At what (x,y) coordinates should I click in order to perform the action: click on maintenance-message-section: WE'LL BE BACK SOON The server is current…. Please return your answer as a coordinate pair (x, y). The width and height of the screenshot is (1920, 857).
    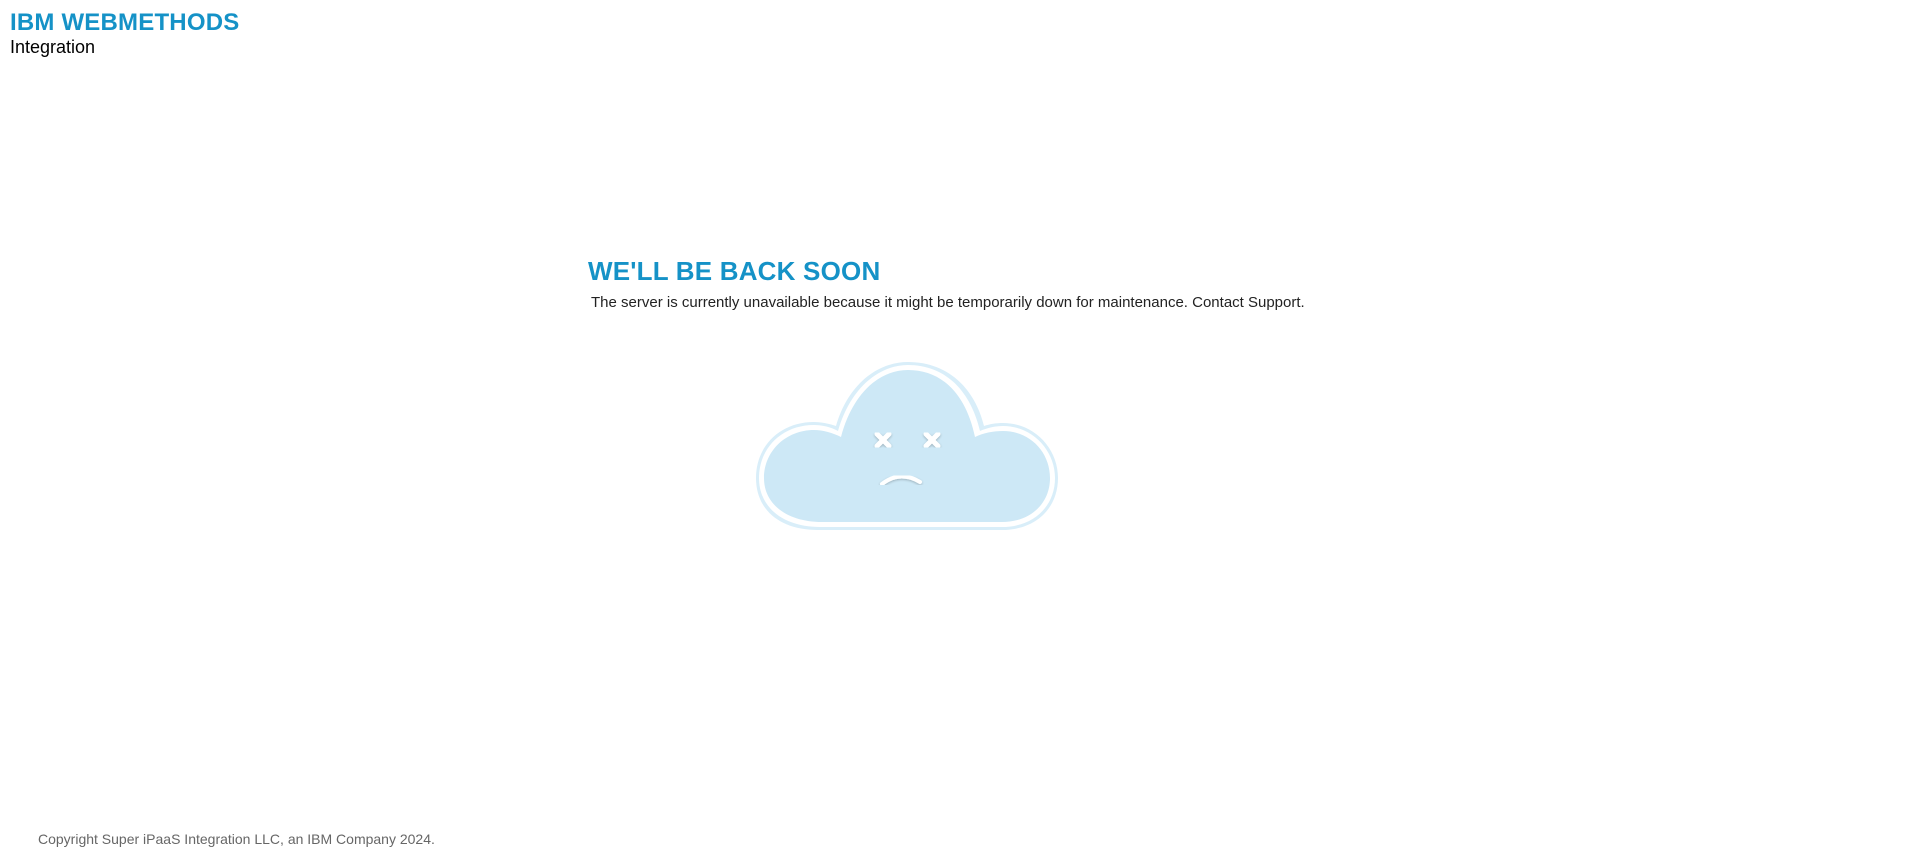
    Looking at the image, I should click on (968, 283).